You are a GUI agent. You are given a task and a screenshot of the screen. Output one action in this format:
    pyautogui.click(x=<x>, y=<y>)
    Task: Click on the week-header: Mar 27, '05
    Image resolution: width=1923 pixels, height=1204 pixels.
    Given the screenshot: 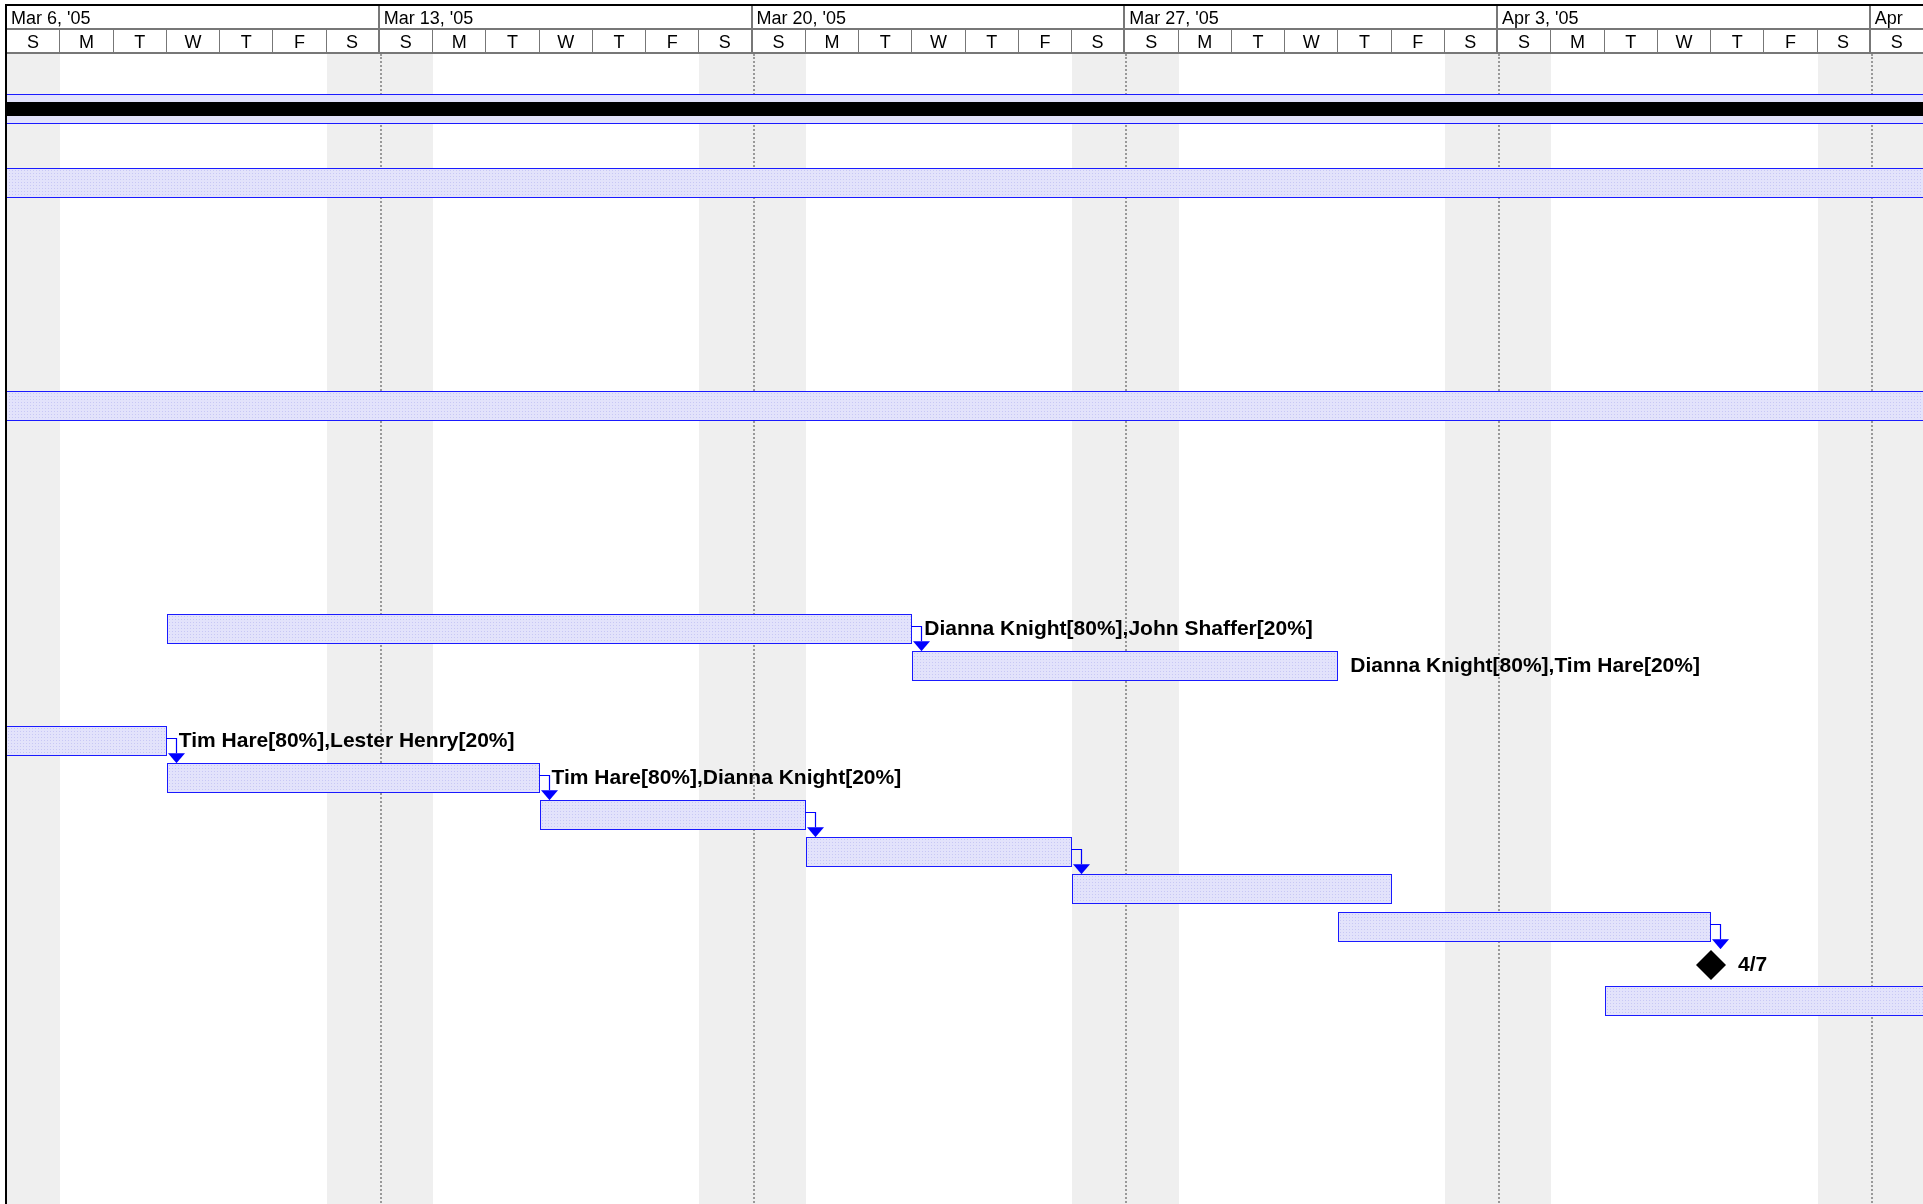 What is the action you would take?
    pyautogui.click(x=1311, y=18)
    